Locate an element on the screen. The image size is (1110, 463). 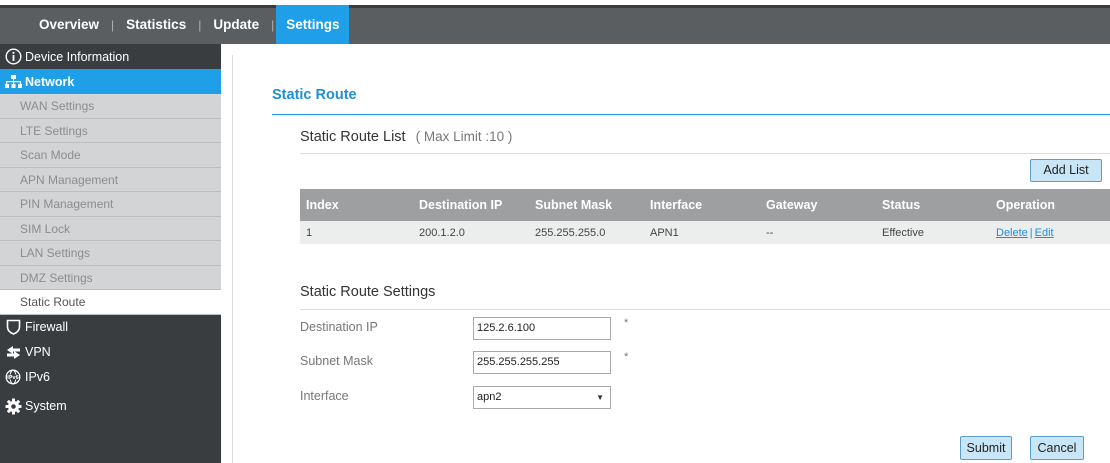
tab-update: Update is located at coordinates (236, 24).